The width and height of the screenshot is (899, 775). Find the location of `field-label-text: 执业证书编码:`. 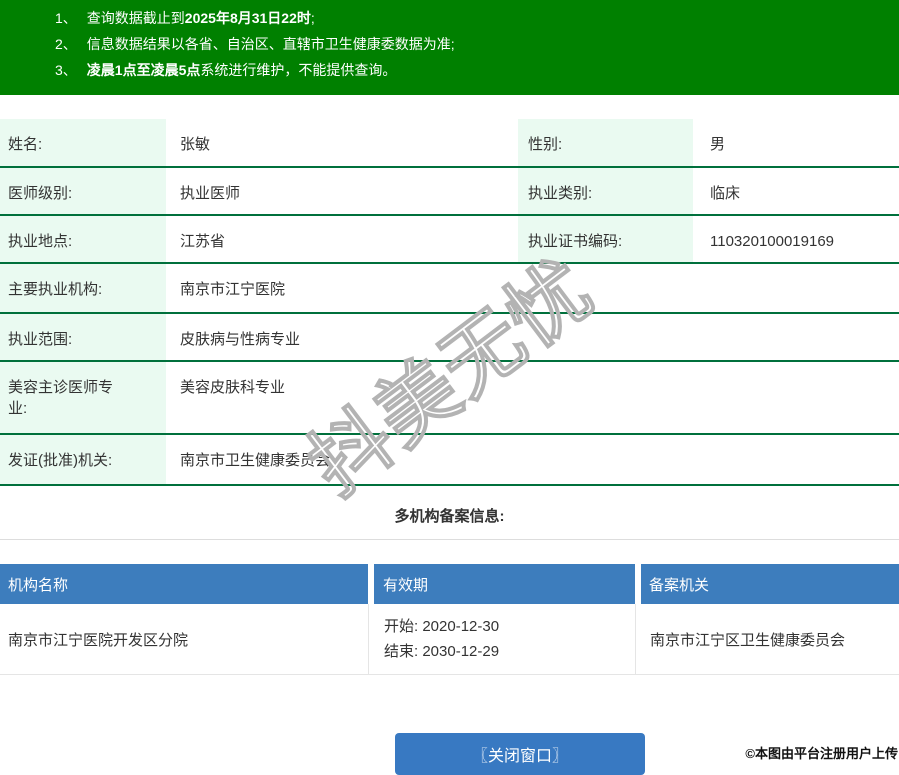

field-label-text: 执业证书编码: is located at coordinates (575, 241).